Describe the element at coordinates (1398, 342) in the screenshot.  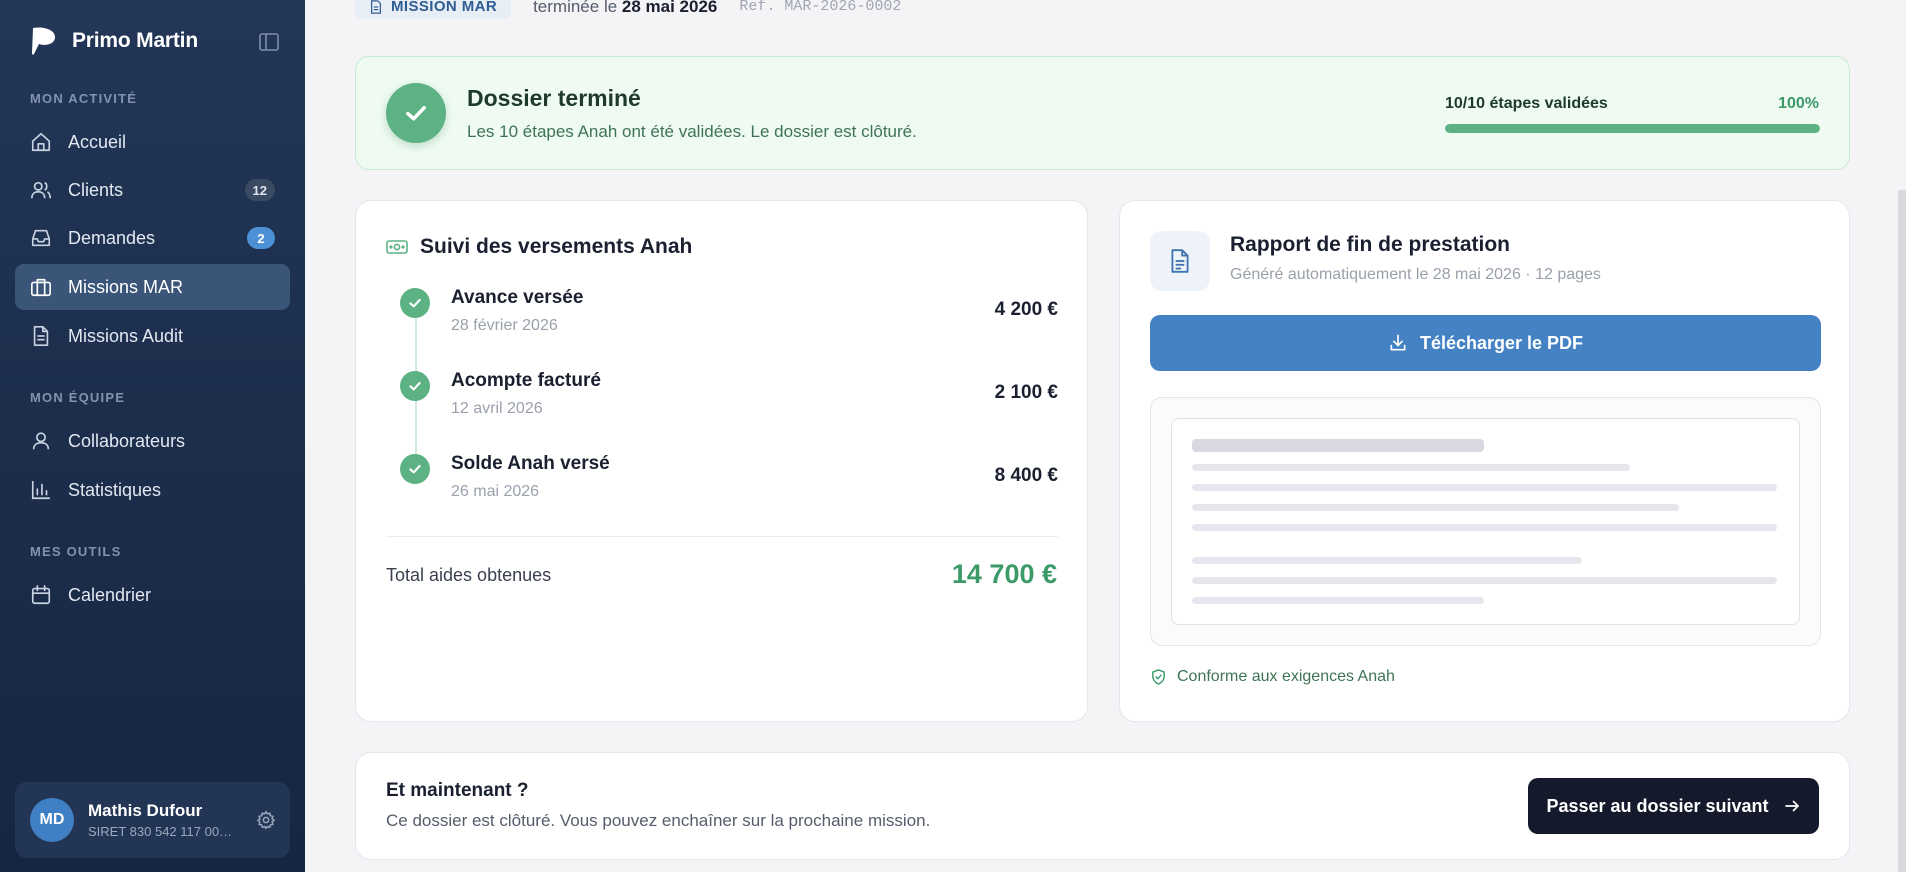
I see `download-icon` at that location.